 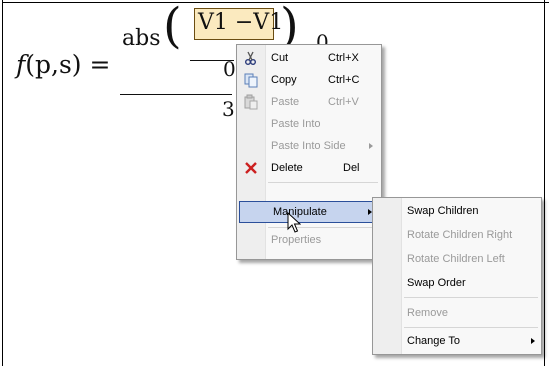 What do you see at coordinates (141, 38) in the screenshot?
I see `abs-function: abs` at bounding box center [141, 38].